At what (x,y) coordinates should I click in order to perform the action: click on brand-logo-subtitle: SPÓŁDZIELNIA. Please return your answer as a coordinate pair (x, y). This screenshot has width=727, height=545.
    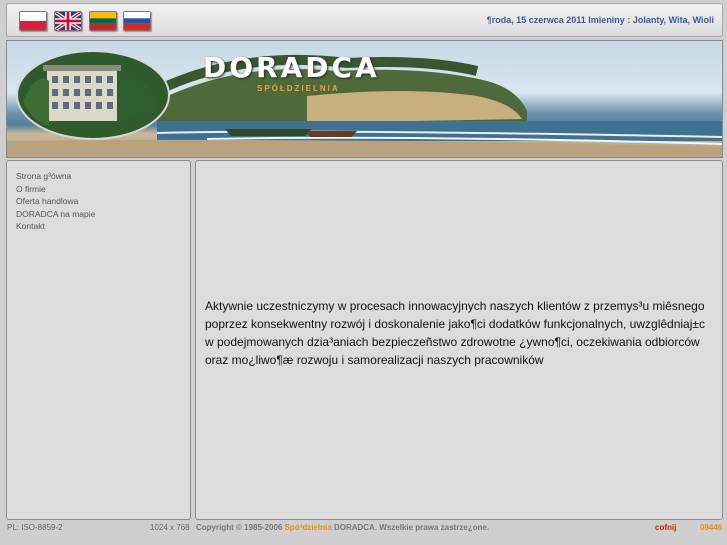
    Looking at the image, I should click on (298, 88).